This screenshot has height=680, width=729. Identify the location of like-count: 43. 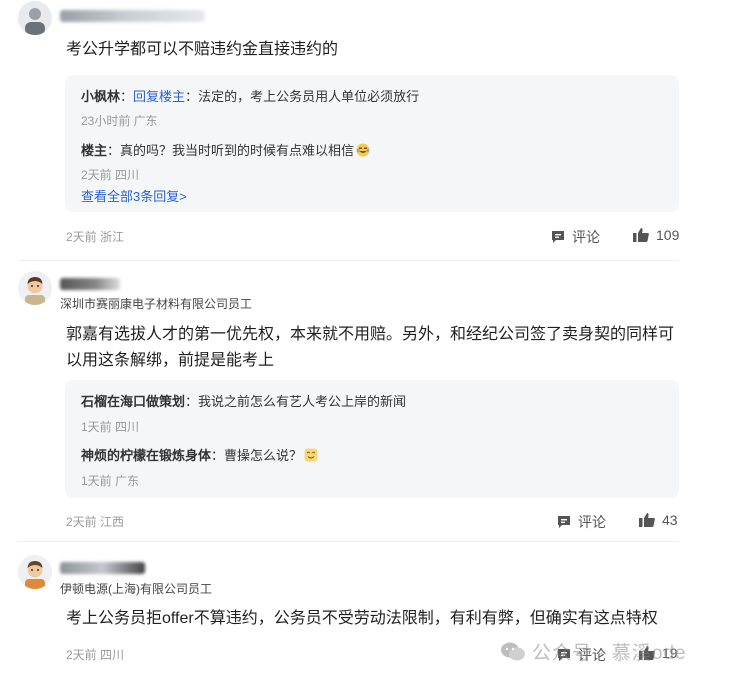
(670, 520).